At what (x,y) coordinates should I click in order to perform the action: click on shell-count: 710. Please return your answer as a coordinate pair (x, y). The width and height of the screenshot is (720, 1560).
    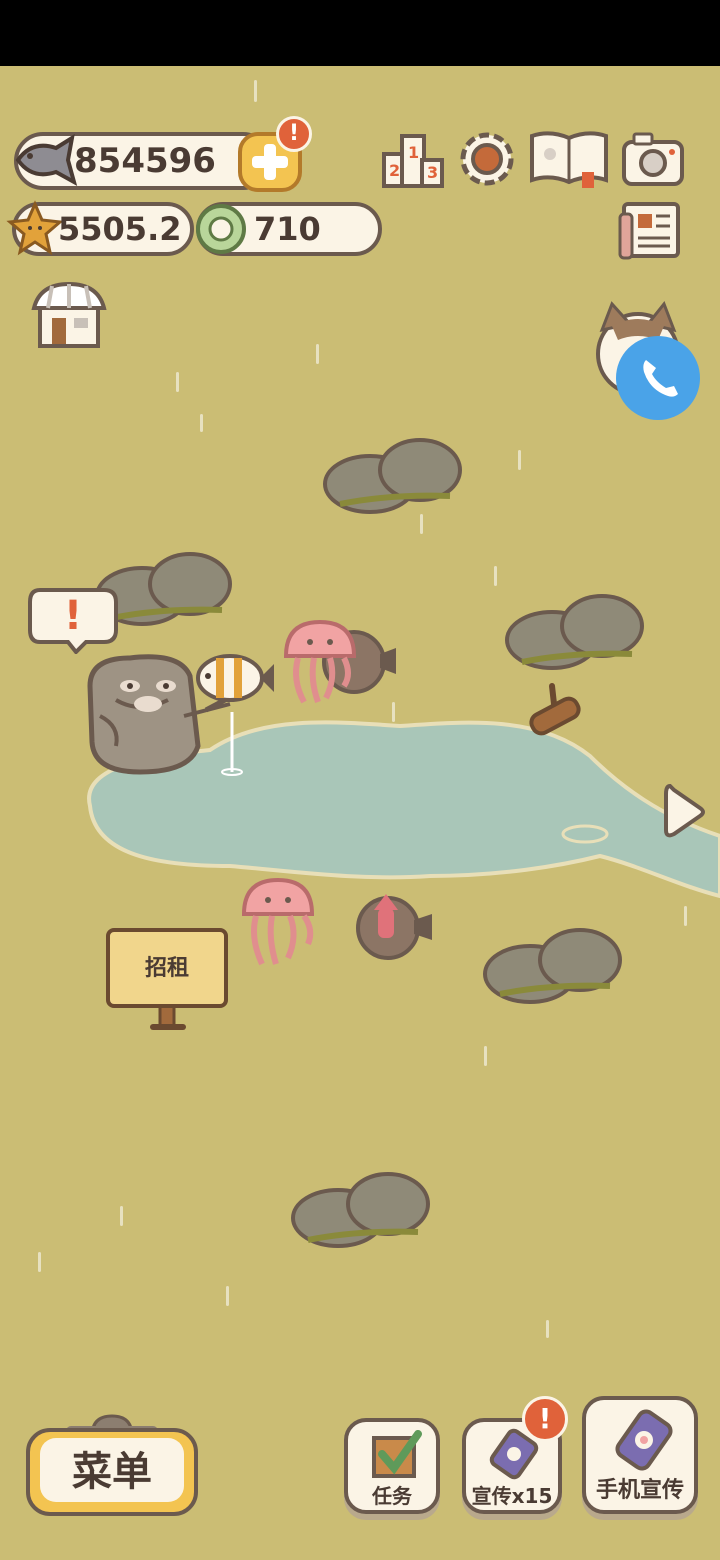
    Looking at the image, I should click on (287, 229).